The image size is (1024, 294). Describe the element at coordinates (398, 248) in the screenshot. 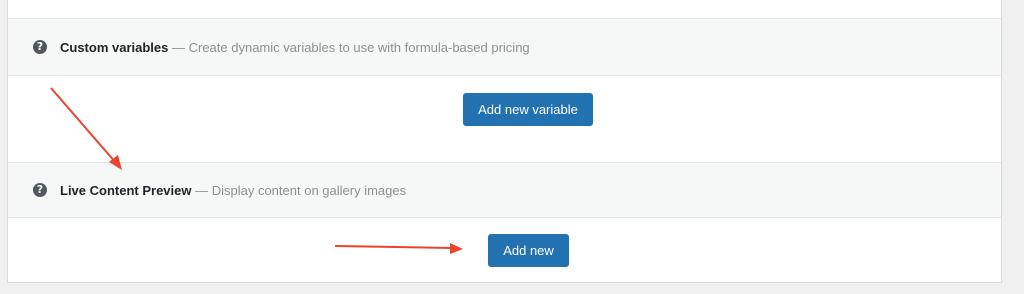

I see `arrow-pointing-to-add-new-button` at that location.